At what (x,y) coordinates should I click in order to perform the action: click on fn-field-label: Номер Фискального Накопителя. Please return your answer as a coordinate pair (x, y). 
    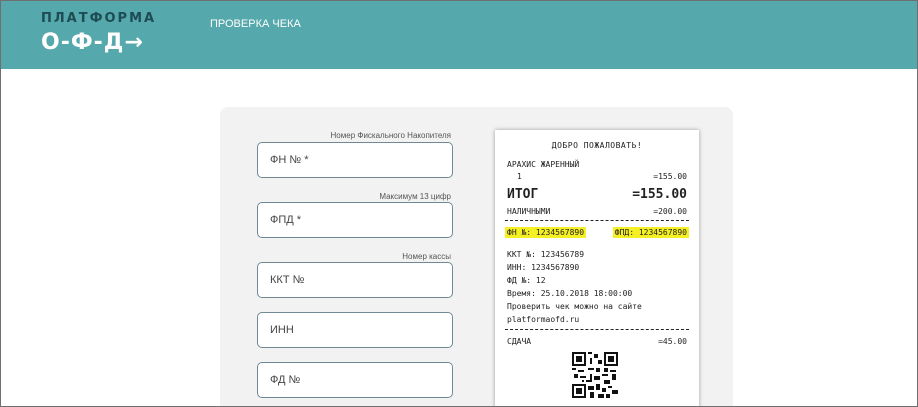
    Looking at the image, I should click on (390, 135).